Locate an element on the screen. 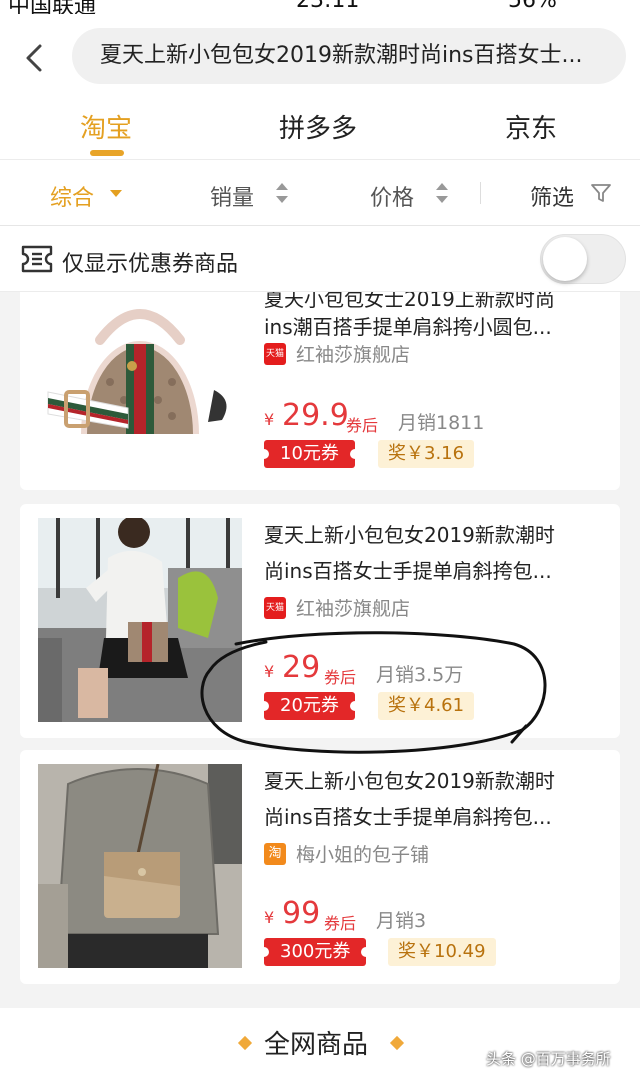  active-tab-indicator is located at coordinates (107, 153).